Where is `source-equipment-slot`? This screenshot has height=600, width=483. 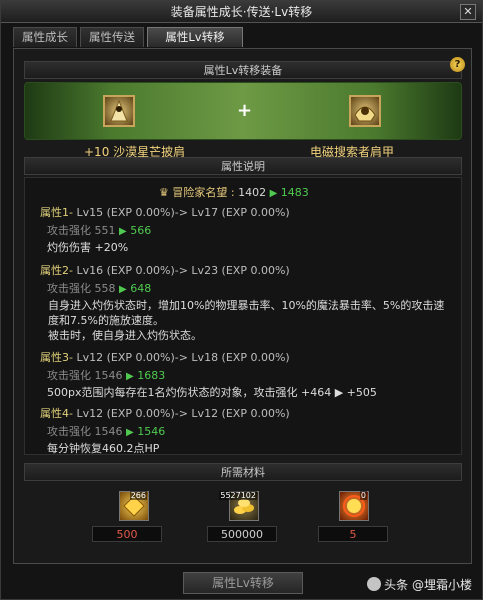
source-equipment-slot is located at coordinates (119, 111).